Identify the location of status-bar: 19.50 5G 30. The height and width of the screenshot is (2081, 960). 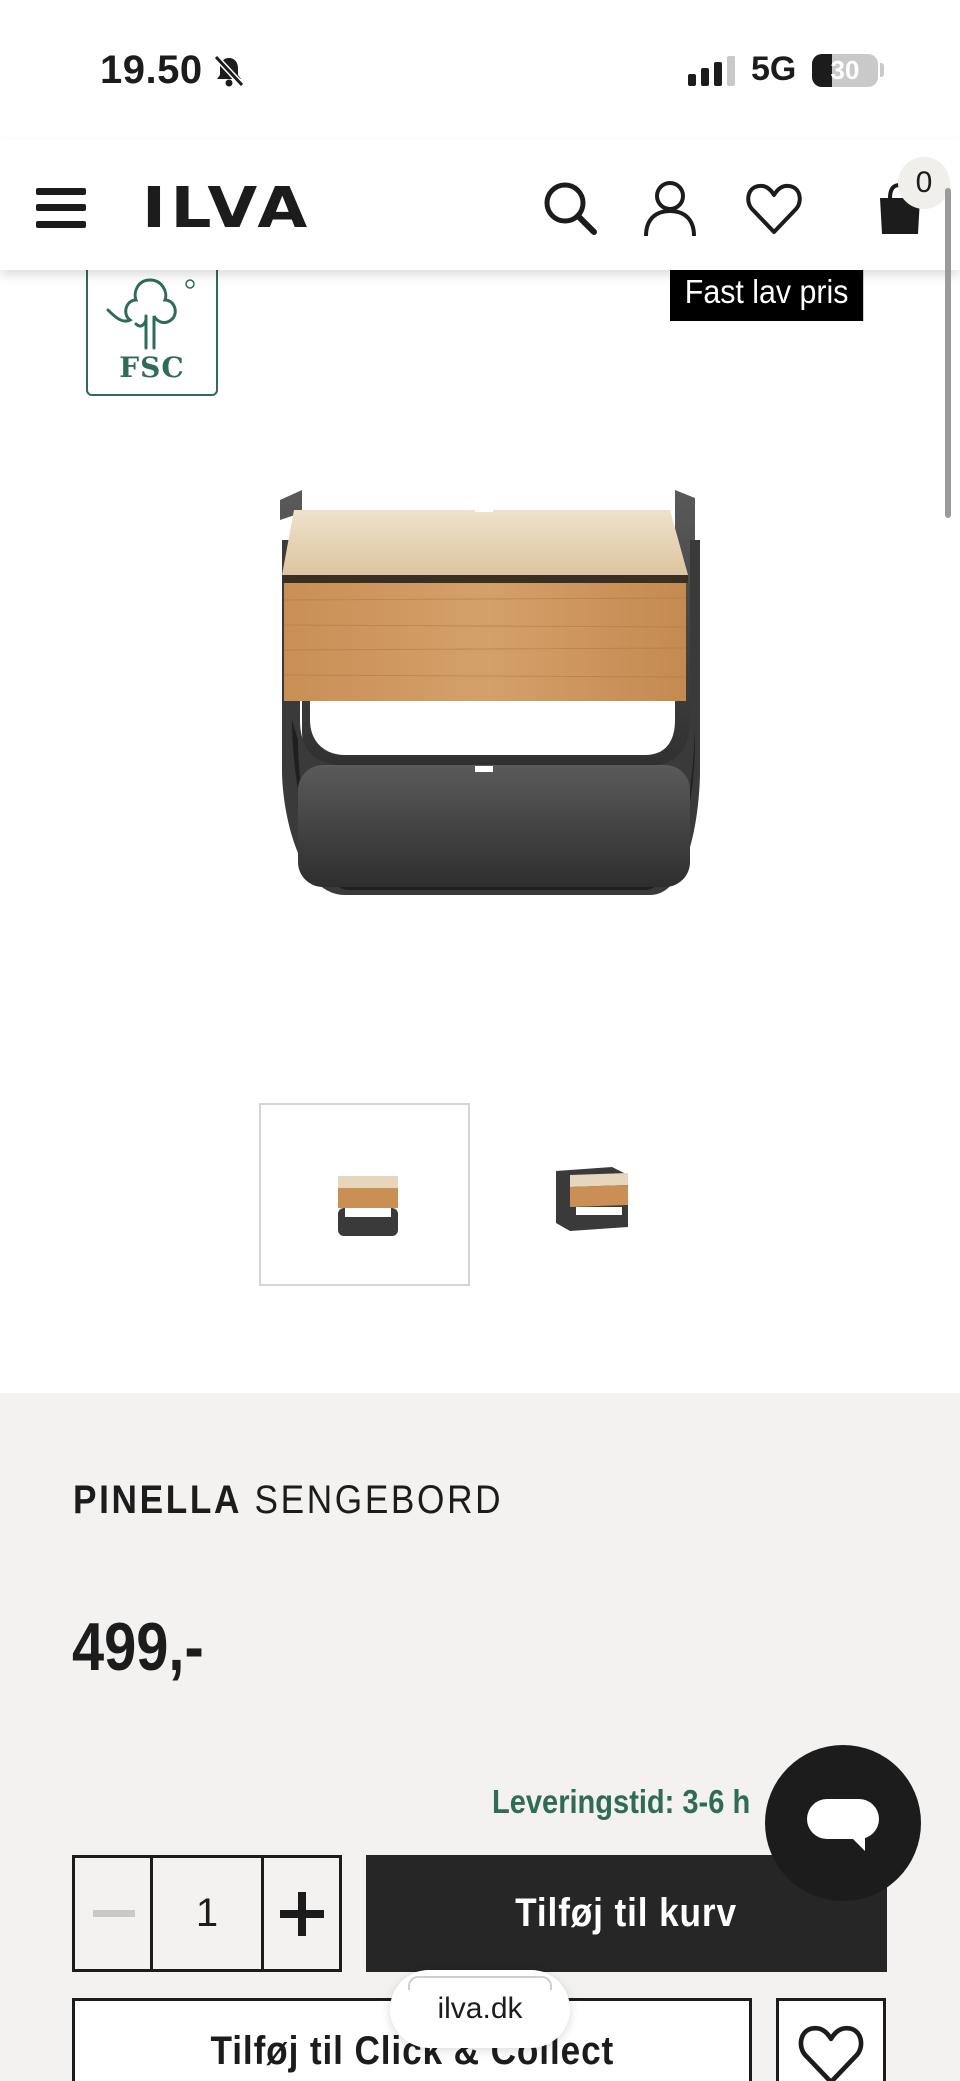
(480, 70).